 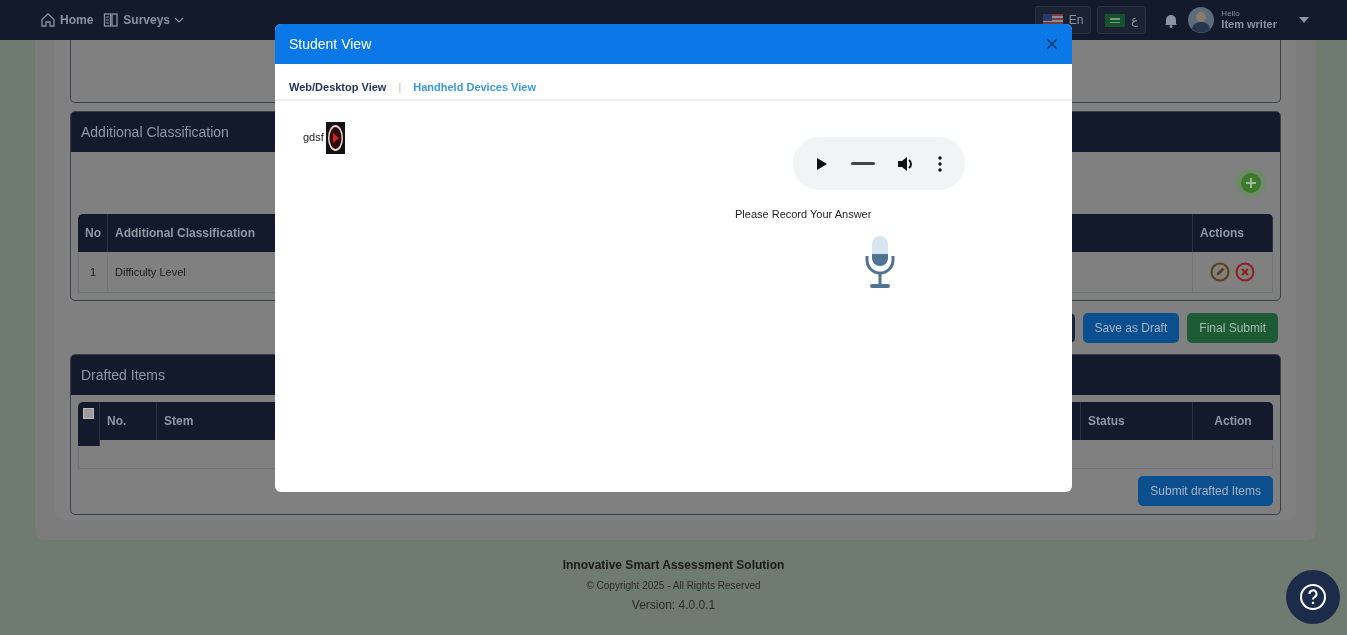 I want to click on greeting-text: Hello, so click(x=1231, y=14).